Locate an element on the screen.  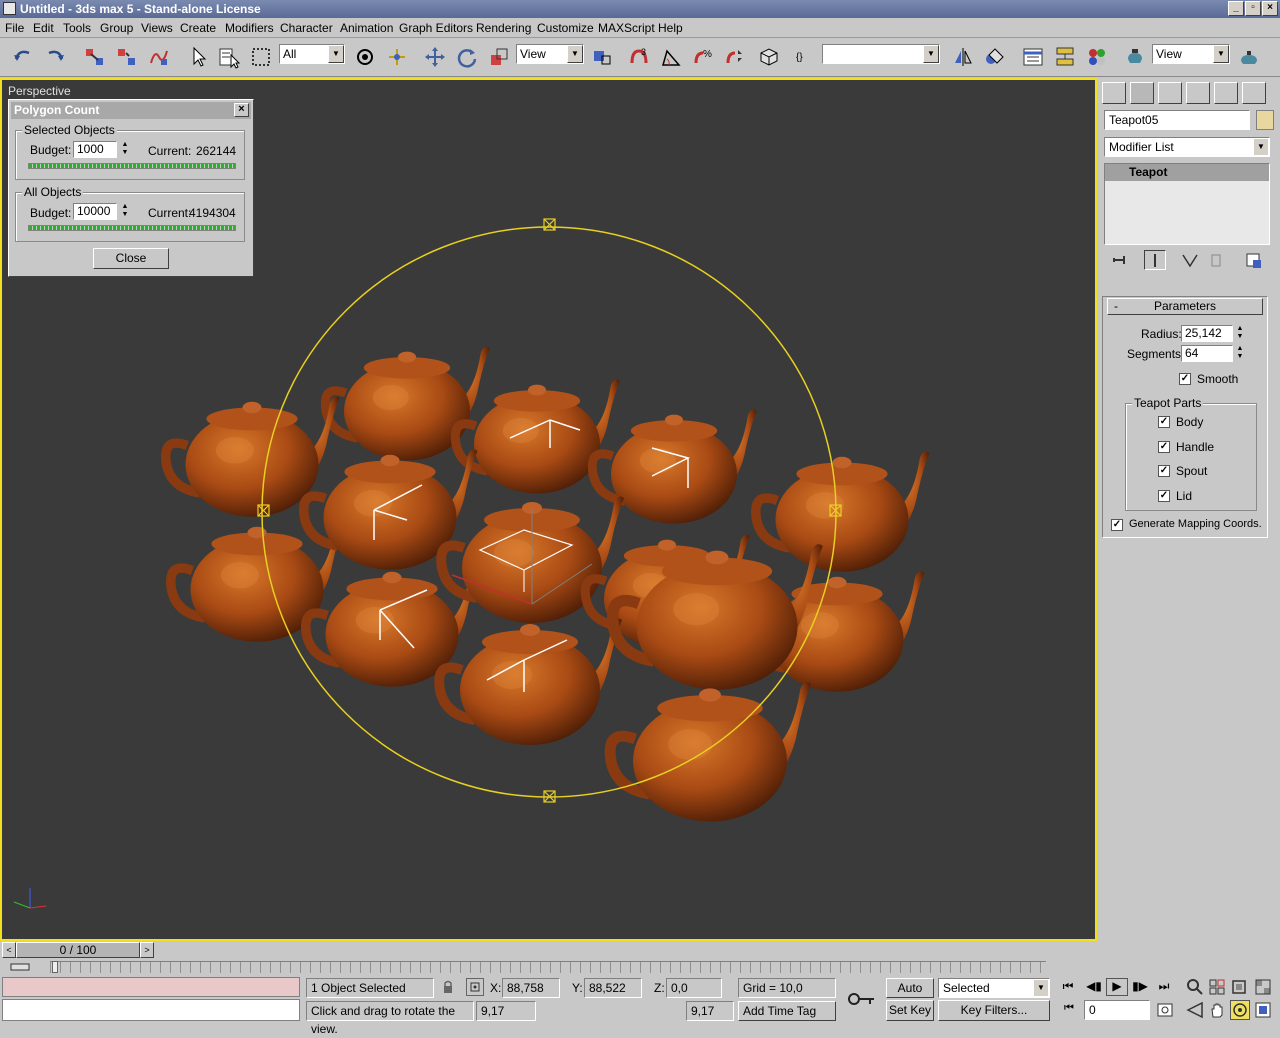
go-to-start-icon: ⏮ is located at coordinates (1068, 987).